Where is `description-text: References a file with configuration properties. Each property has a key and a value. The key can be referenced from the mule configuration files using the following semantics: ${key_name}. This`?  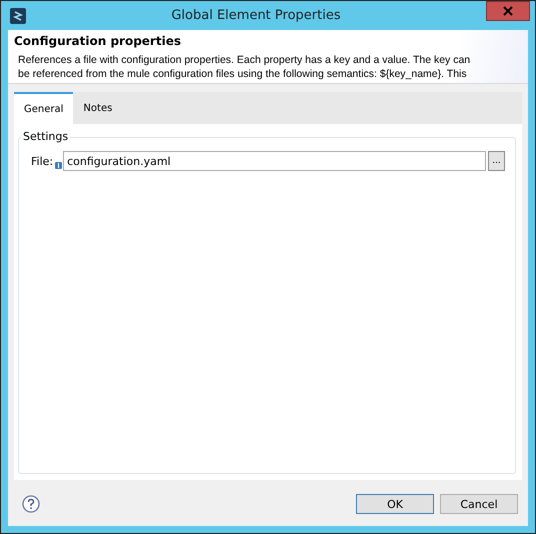
description-text: References a file with configuration properties. Each property has a key and a value. The key can be referenced from the mule configuration files using the following semantics: ${key_name}. This is located at coordinates (244, 67).